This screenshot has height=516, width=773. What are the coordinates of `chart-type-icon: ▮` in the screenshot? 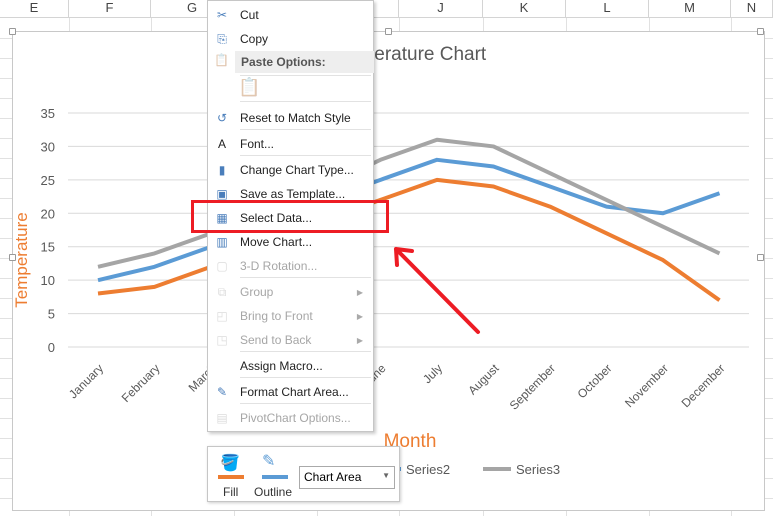 It's located at (222, 170).